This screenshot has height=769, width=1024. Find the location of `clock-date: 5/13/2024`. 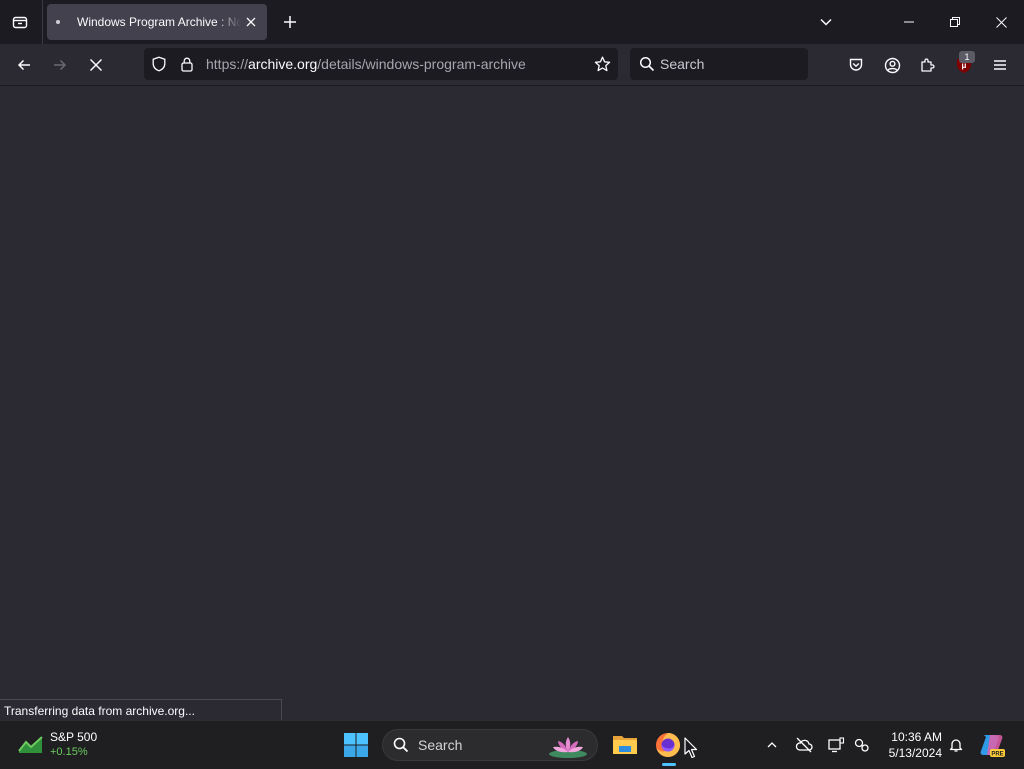

clock-date: 5/13/2024 is located at coordinates (915, 753).